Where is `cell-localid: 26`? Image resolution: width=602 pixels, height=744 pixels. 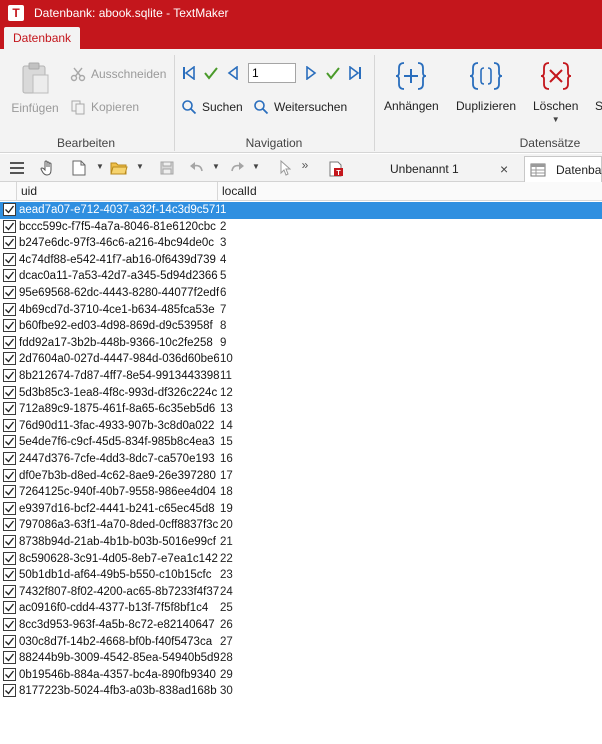 cell-localid: 26 is located at coordinates (226, 625).